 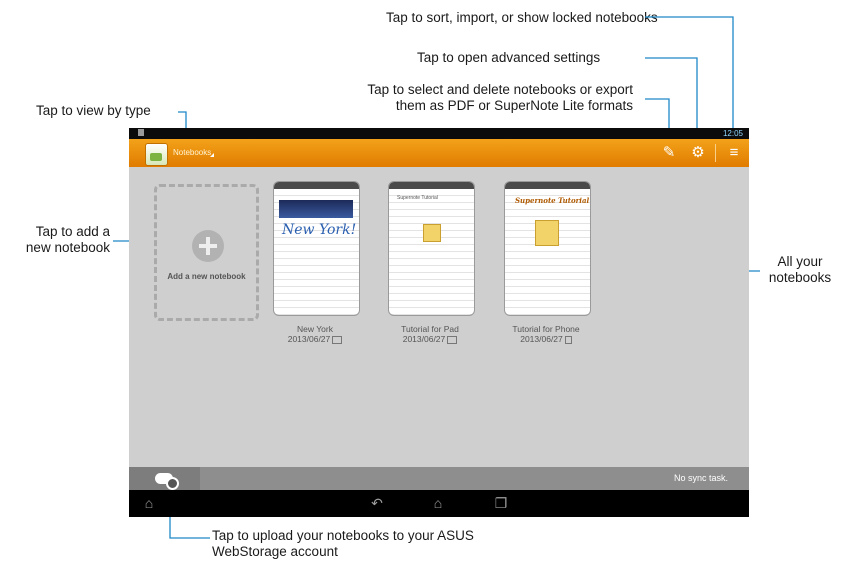 What do you see at coordinates (206, 276) in the screenshot?
I see `add-notebook-label: Add a new notebook` at bounding box center [206, 276].